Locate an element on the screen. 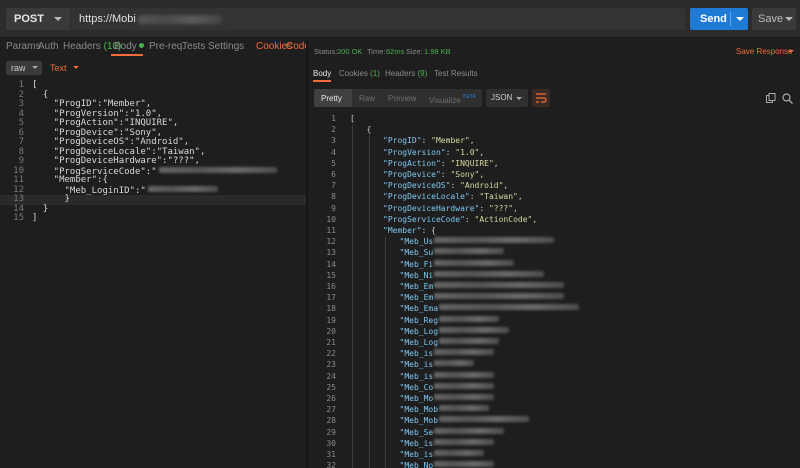 The height and width of the screenshot is (468, 800). line-number: 18 is located at coordinates (331, 309).